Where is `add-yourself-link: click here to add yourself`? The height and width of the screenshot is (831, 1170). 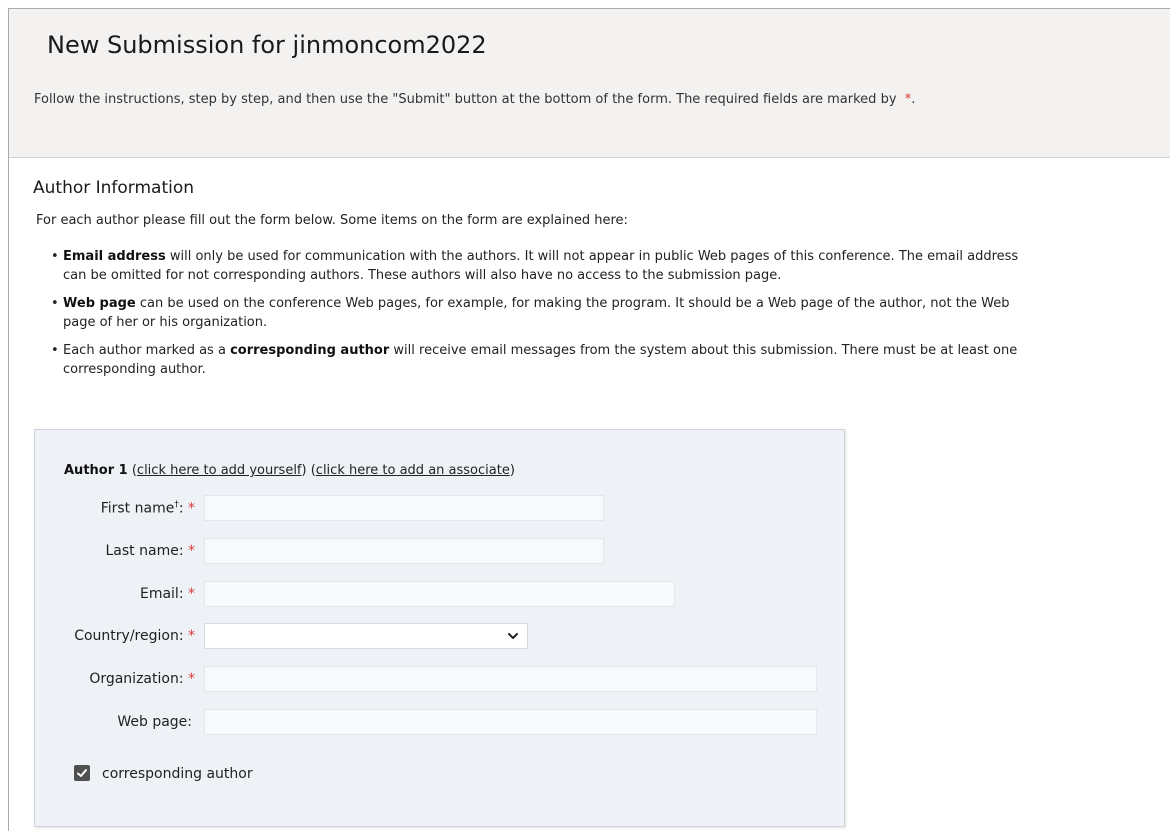 add-yourself-link: click here to add yourself is located at coordinates (219, 470).